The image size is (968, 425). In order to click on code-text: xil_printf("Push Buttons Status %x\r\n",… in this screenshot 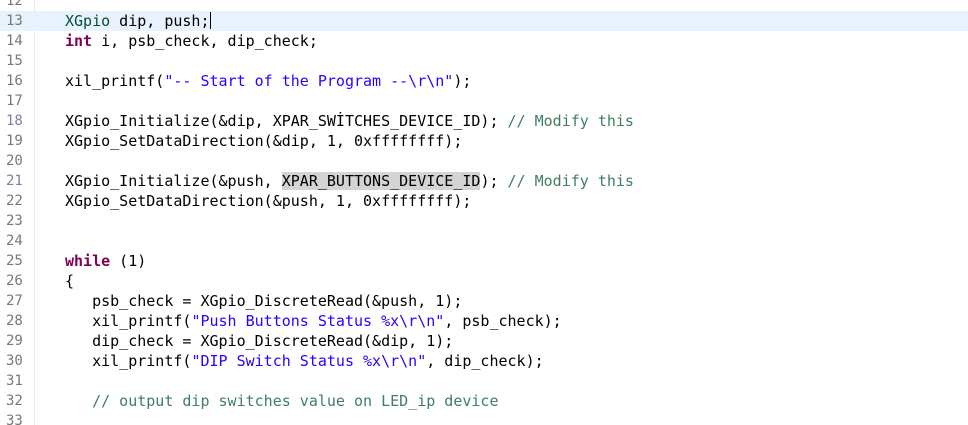, I will do `click(313, 321)`.